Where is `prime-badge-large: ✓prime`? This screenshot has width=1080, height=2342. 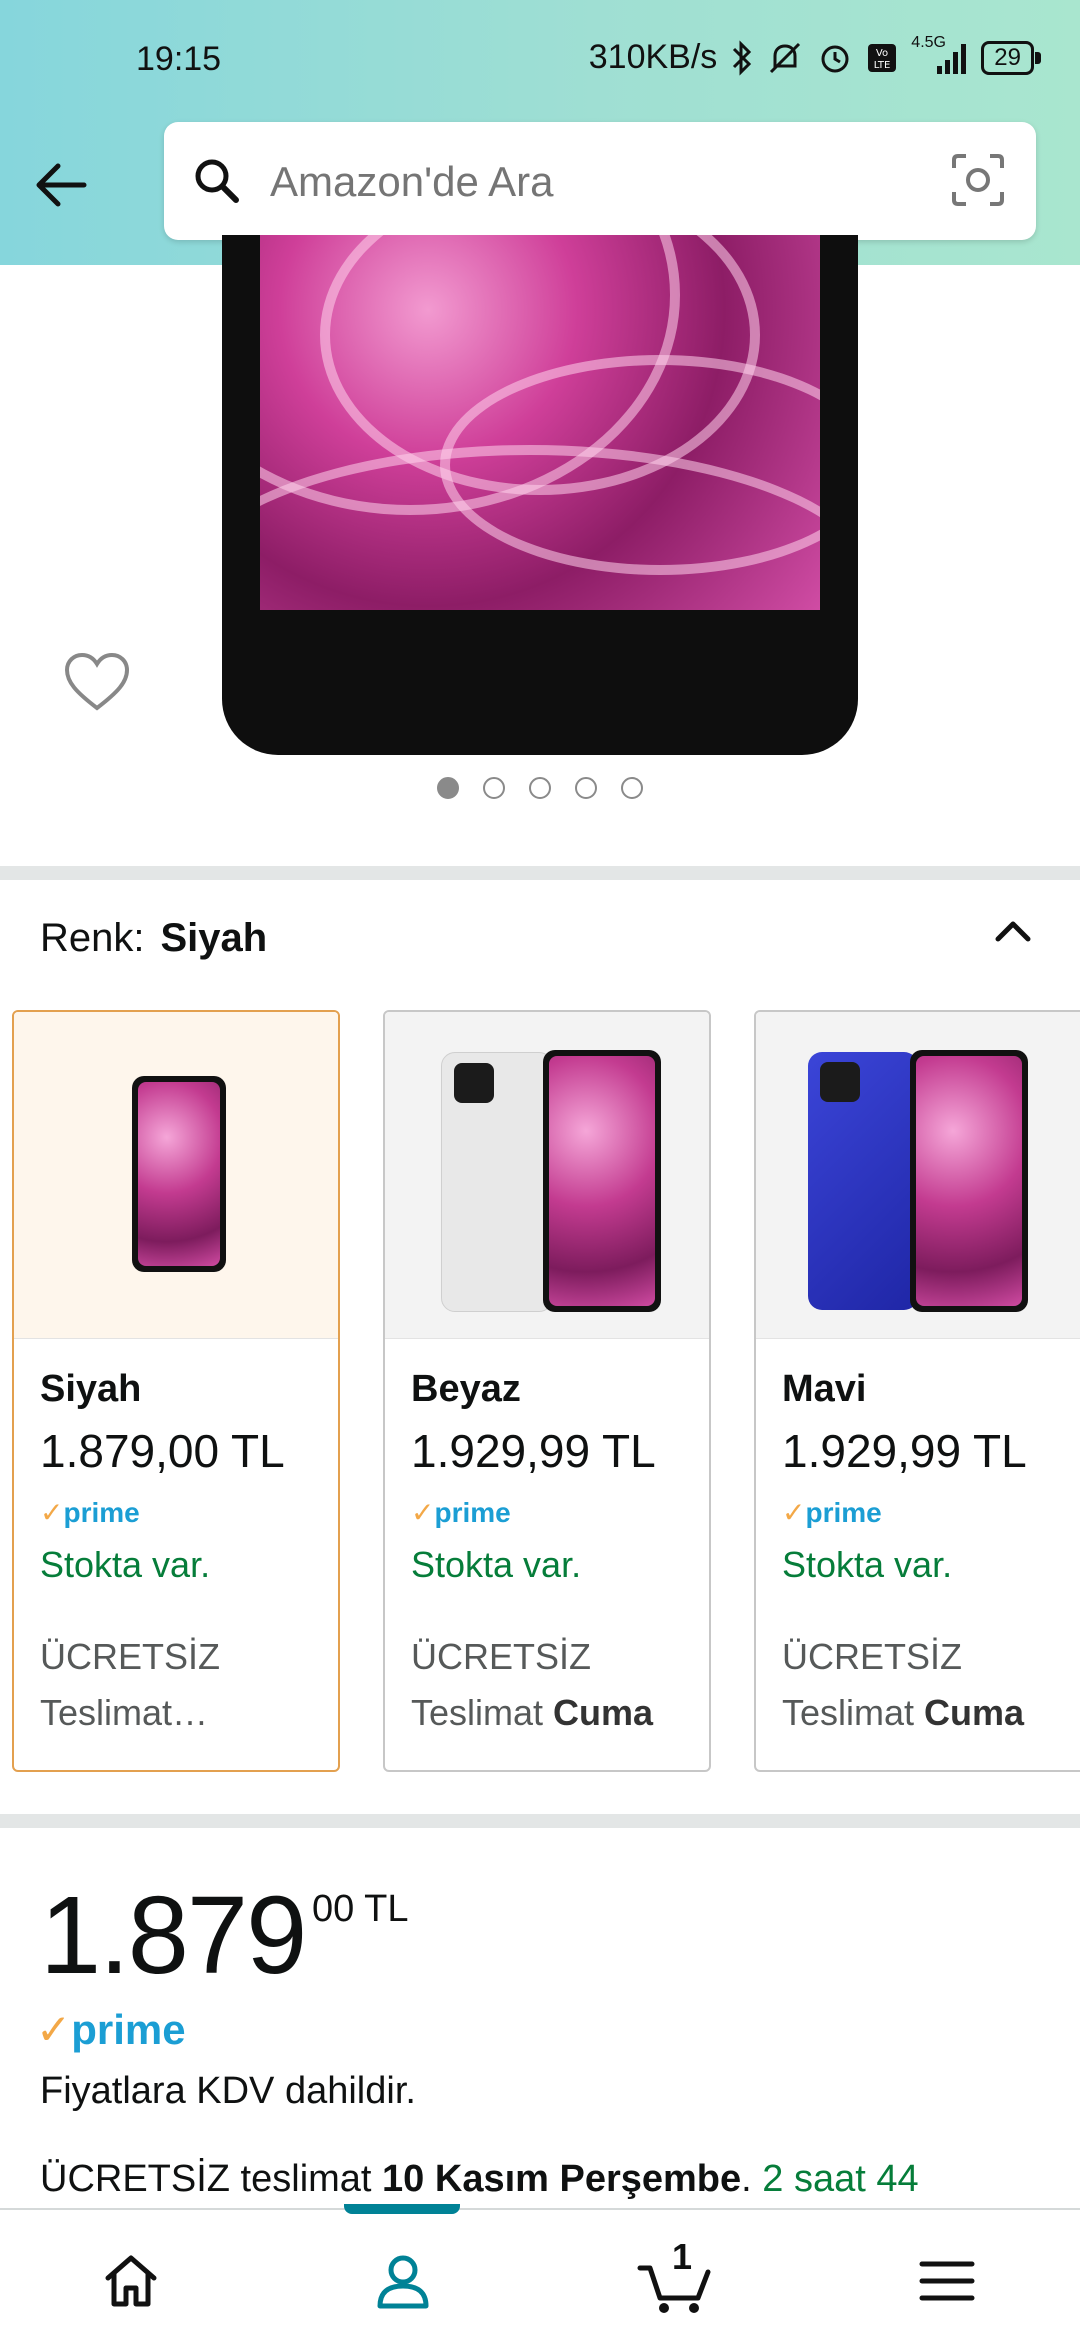
prime-badge-large: ✓prime is located at coordinates (111, 2029).